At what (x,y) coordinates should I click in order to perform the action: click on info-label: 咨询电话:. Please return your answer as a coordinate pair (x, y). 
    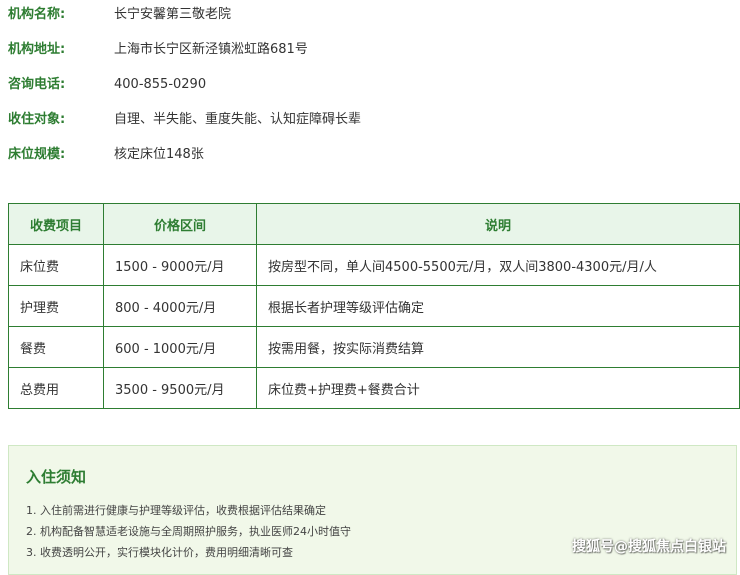
    Looking at the image, I should click on (37, 84).